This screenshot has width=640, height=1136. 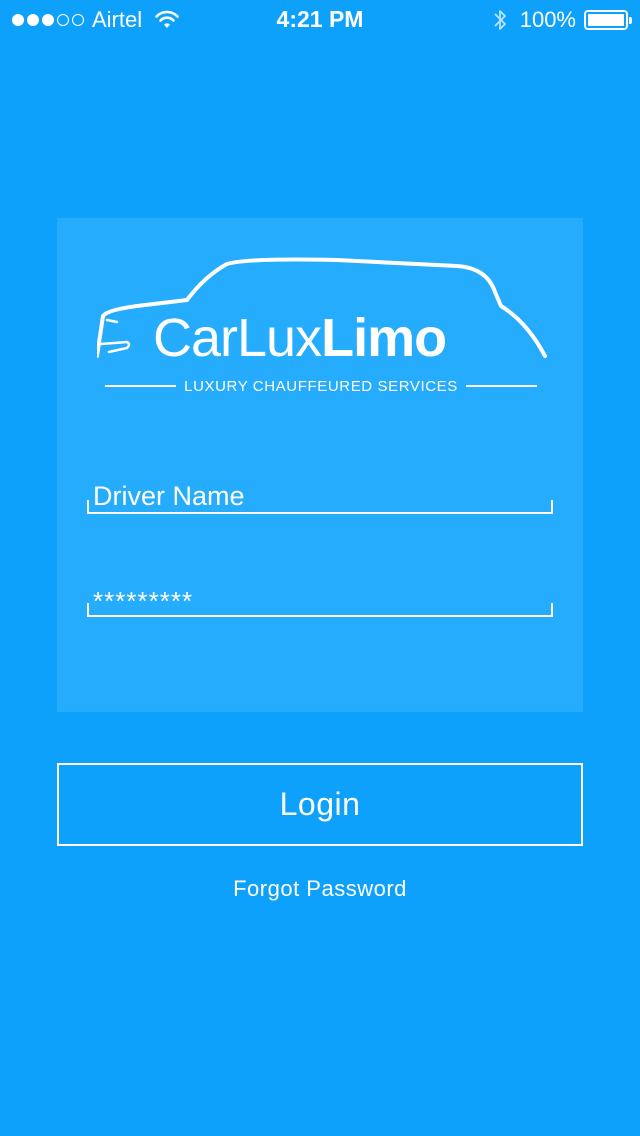 I want to click on tagline-rule-left, so click(x=141, y=386).